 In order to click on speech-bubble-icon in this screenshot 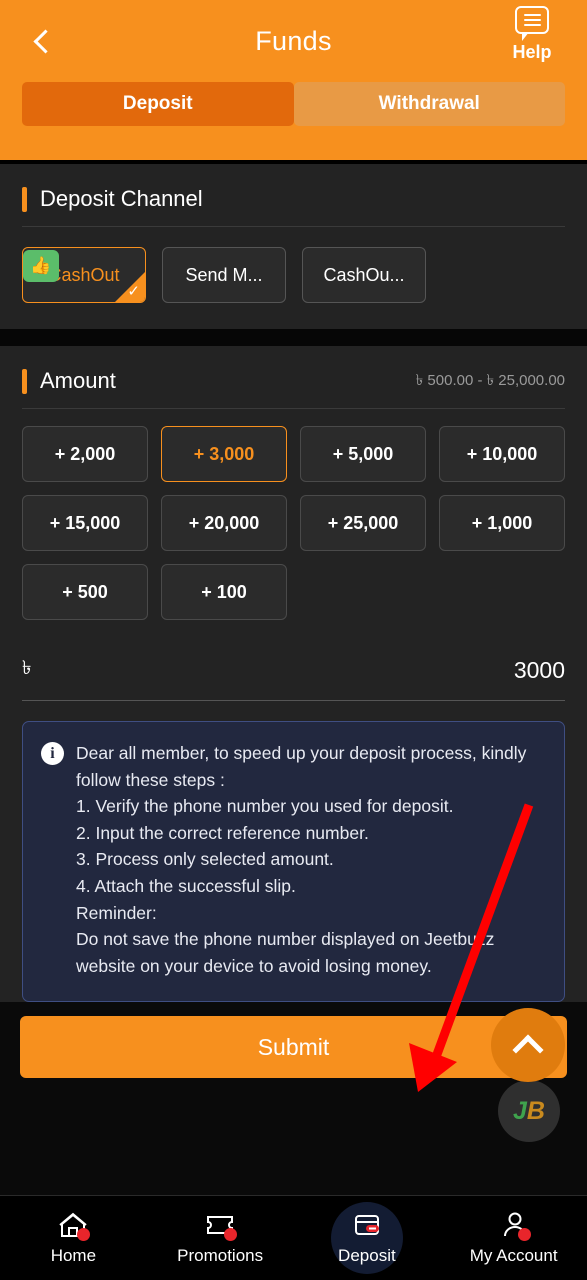, I will do `click(532, 23)`.